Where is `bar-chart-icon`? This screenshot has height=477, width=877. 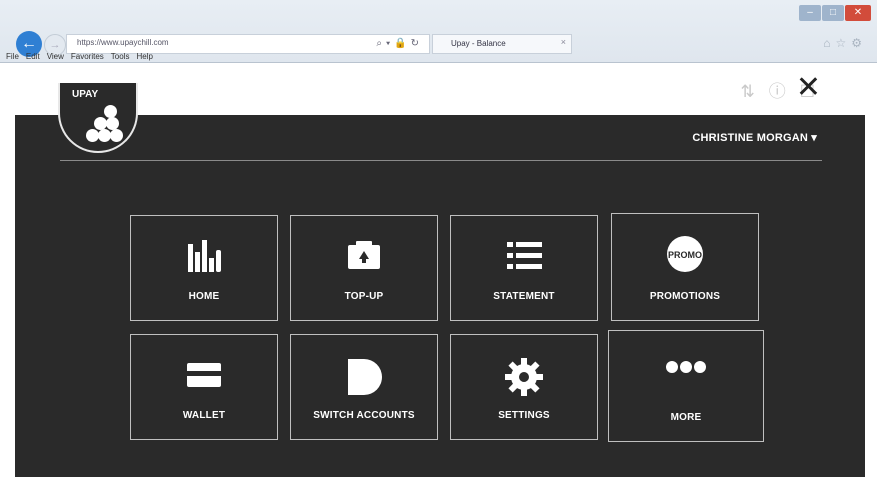
bar-chart-icon is located at coordinates (204, 256).